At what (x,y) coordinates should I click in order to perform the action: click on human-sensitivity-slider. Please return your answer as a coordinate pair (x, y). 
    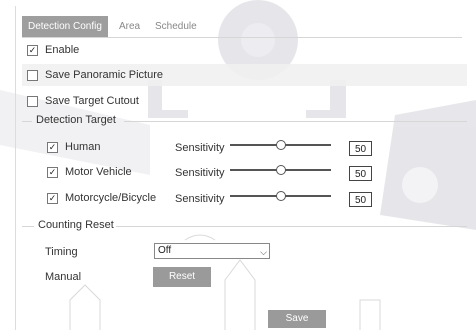
    Looking at the image, I should click on (280, 145).